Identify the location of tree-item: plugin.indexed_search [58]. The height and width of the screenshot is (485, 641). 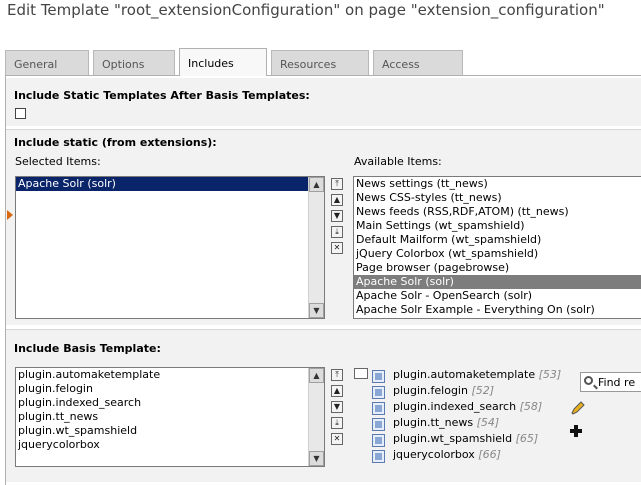
(467, 406).